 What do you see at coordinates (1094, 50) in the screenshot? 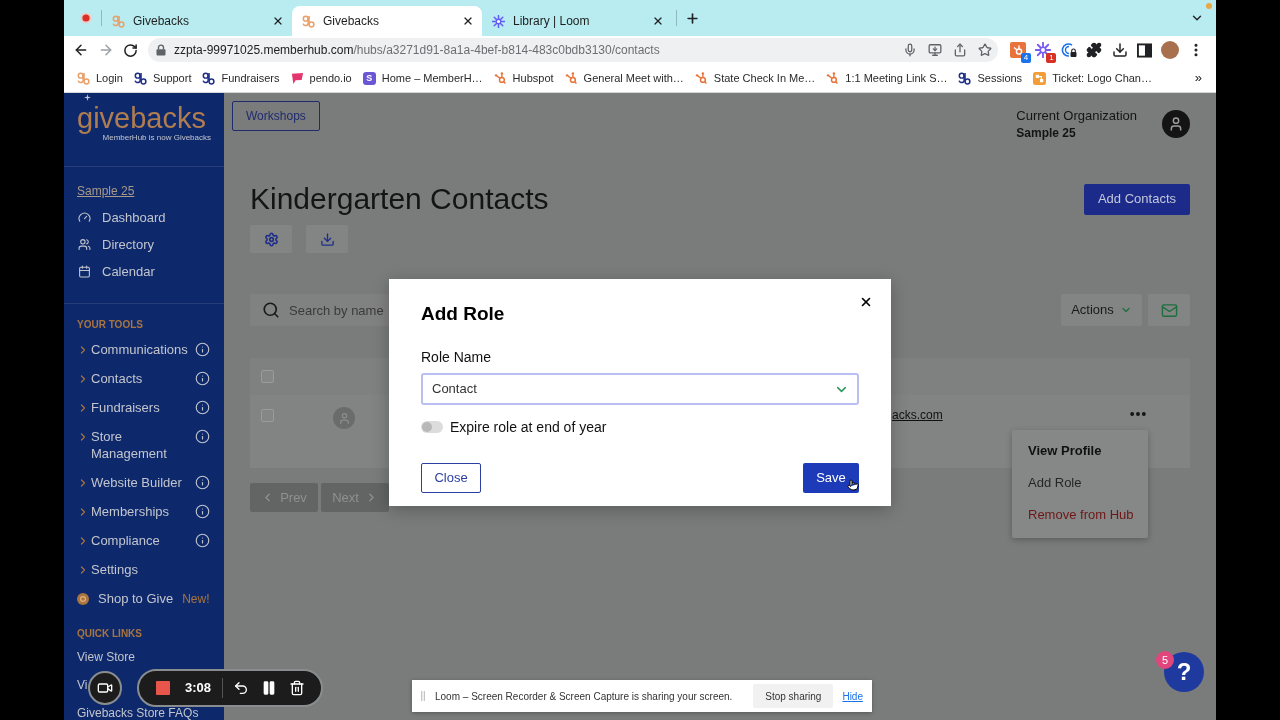
I see `puzzle-icon` at bounding box center [1094, 50].